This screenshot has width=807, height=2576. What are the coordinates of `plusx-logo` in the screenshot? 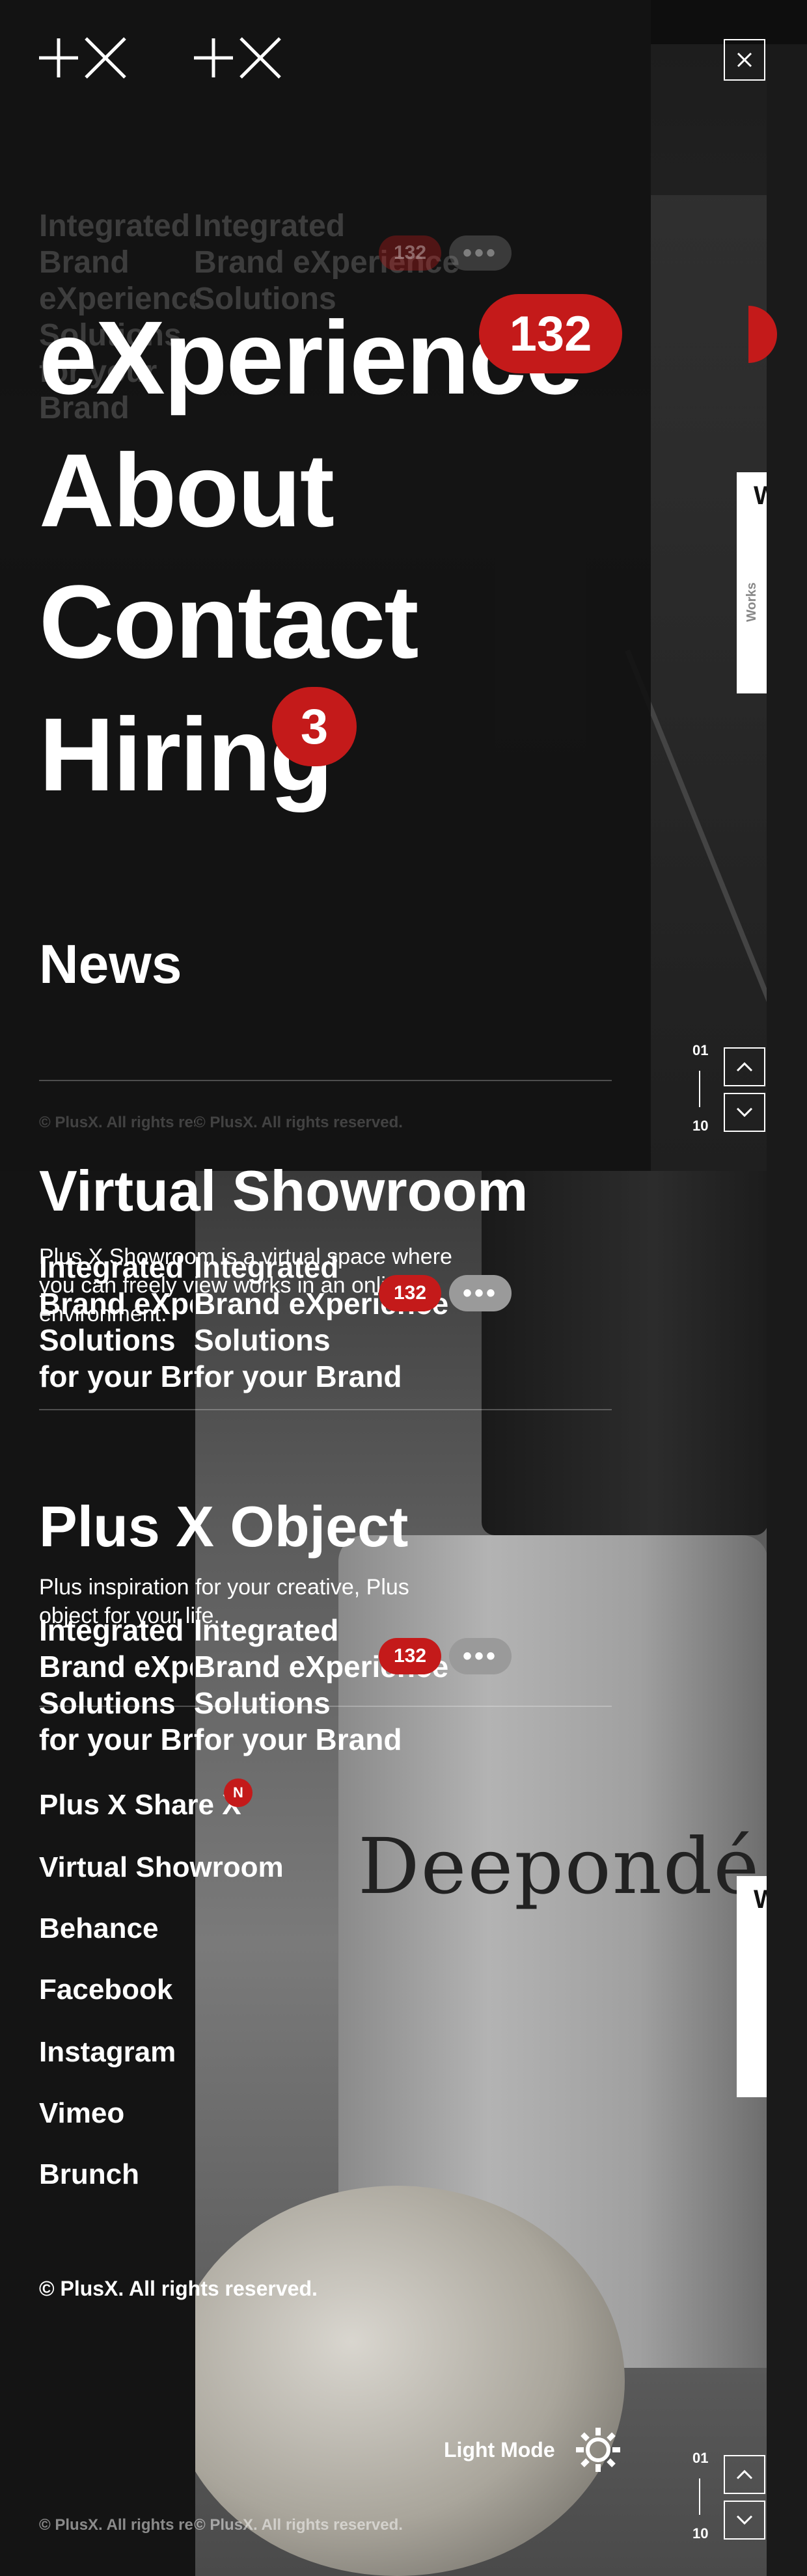 It's located at (84, 58).